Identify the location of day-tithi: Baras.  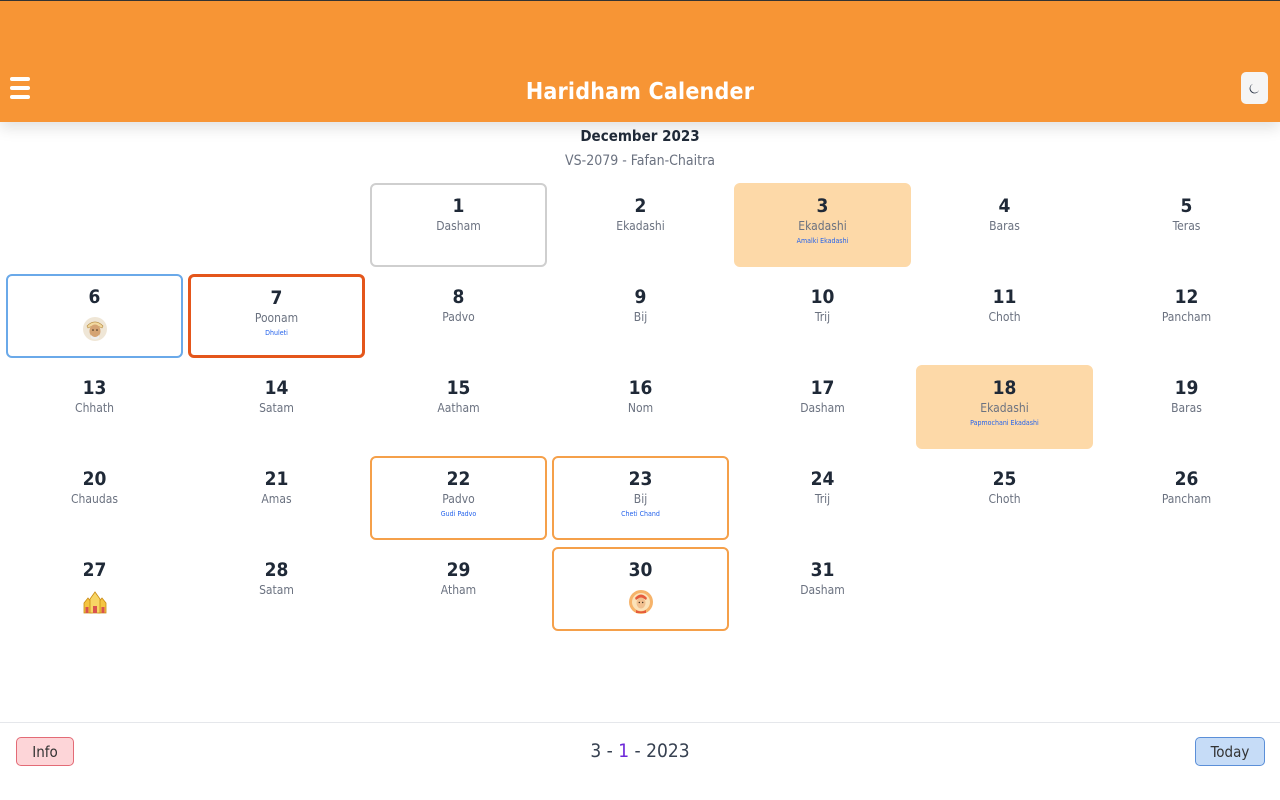
(1004, 226).